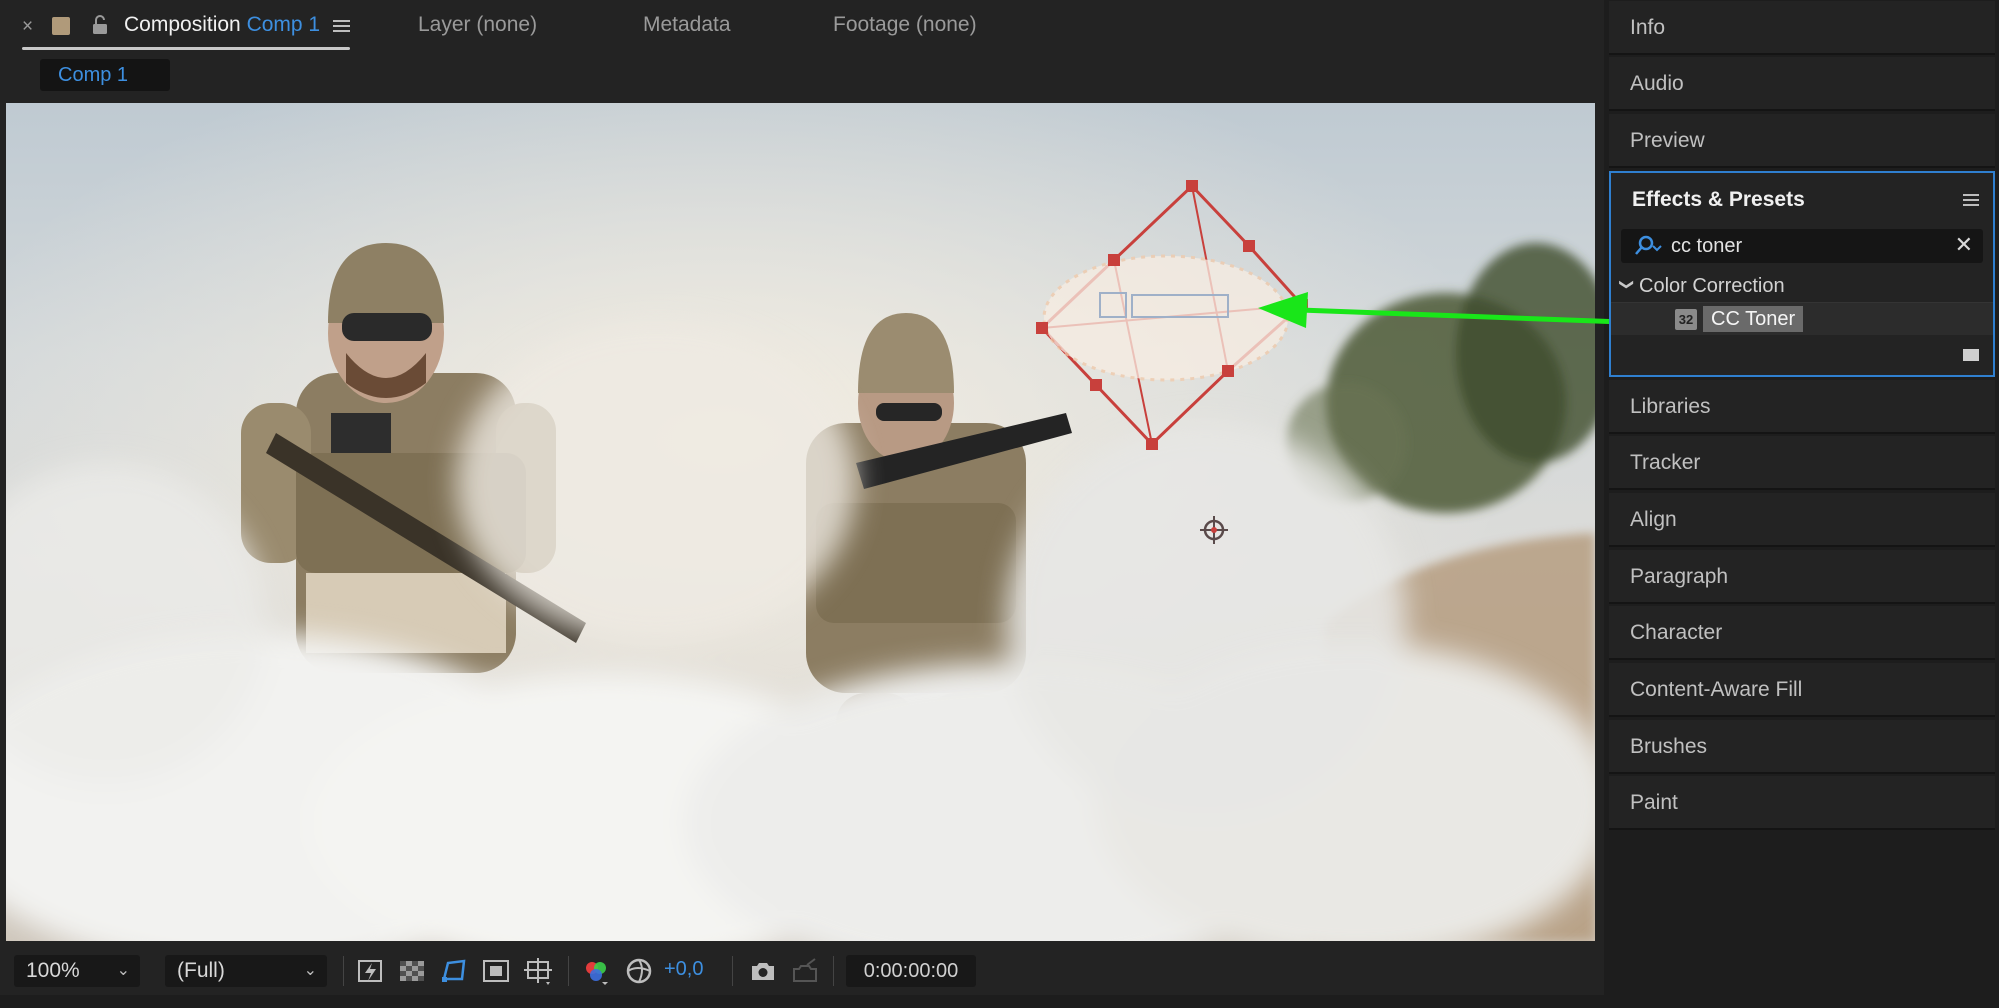  I want to click on zoom-dropdown: 100% ⌄, so click(77, 971).